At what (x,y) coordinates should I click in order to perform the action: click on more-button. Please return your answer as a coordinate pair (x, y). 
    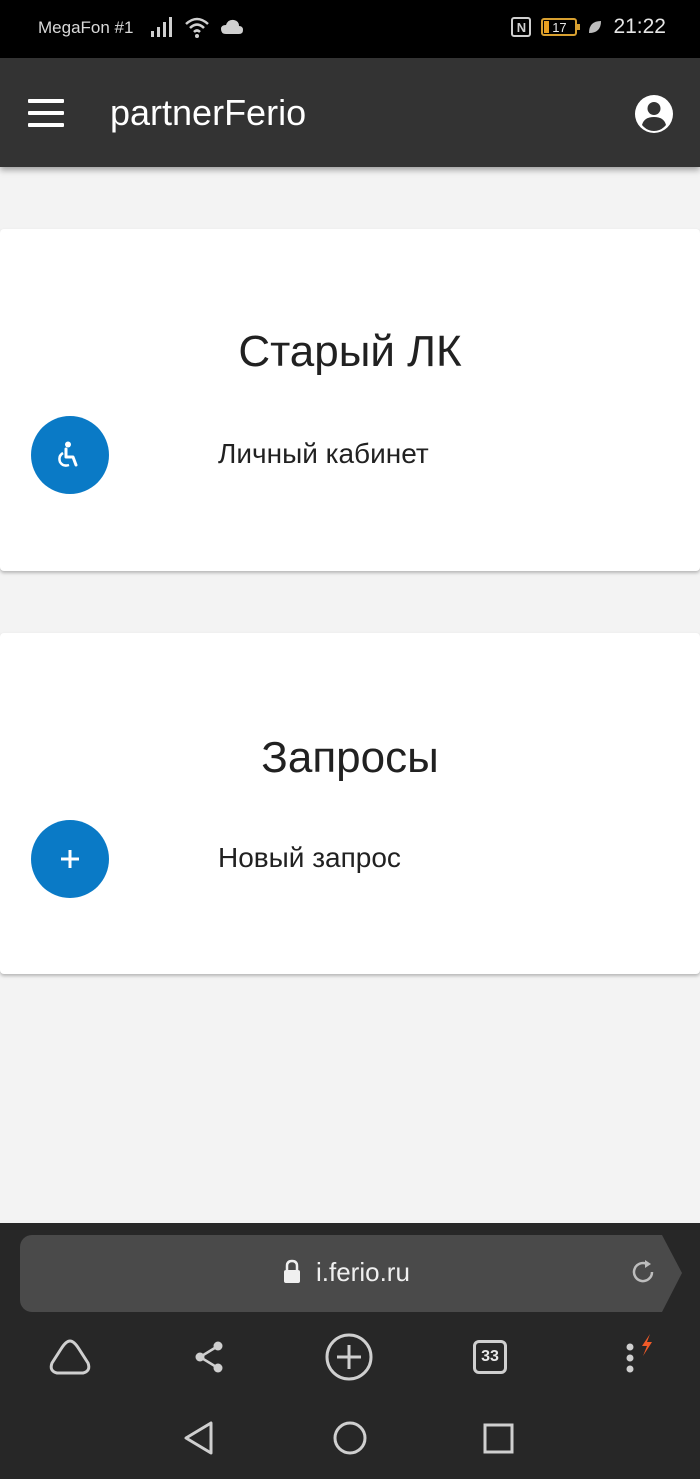
    Looking at the image, I should click on (630, 1357).